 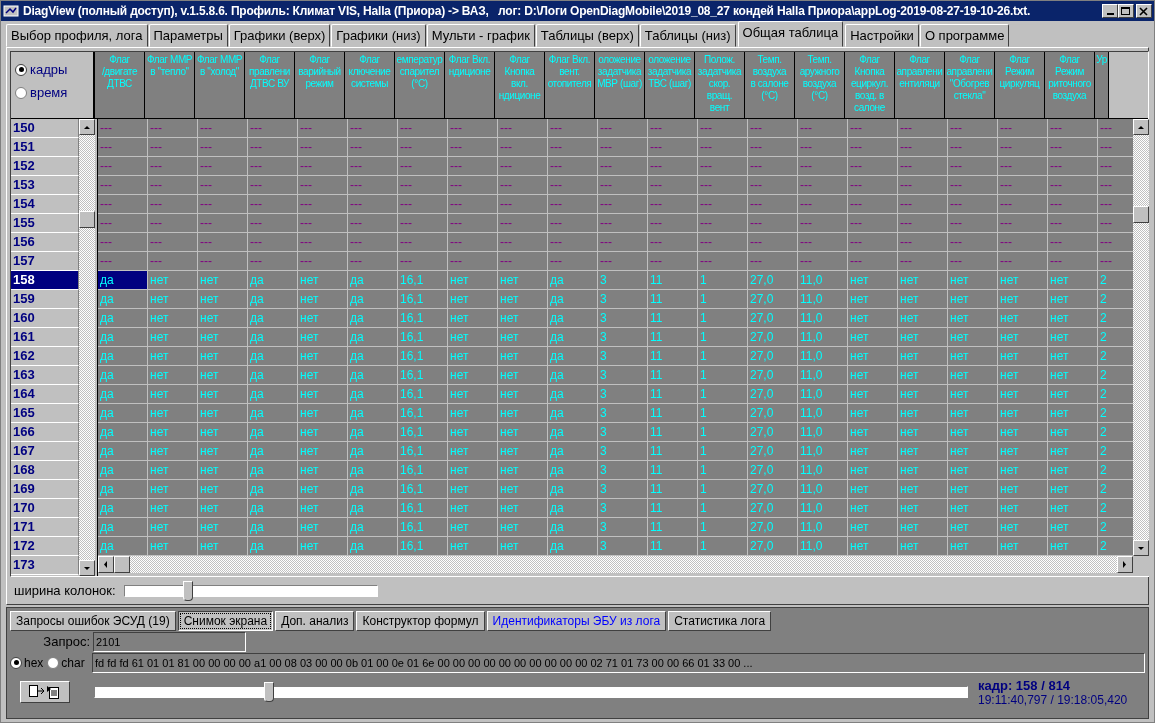 I want to click on request-field: 2101, so click(x=169, y=641).